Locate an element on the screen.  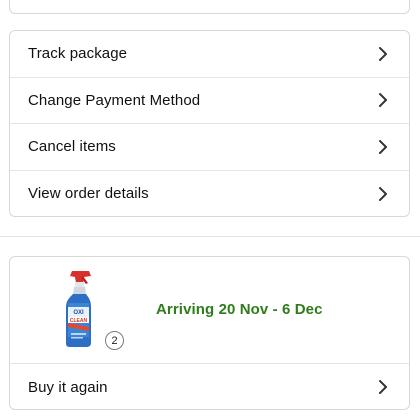
previous-card is located at coordinates (209, 7).